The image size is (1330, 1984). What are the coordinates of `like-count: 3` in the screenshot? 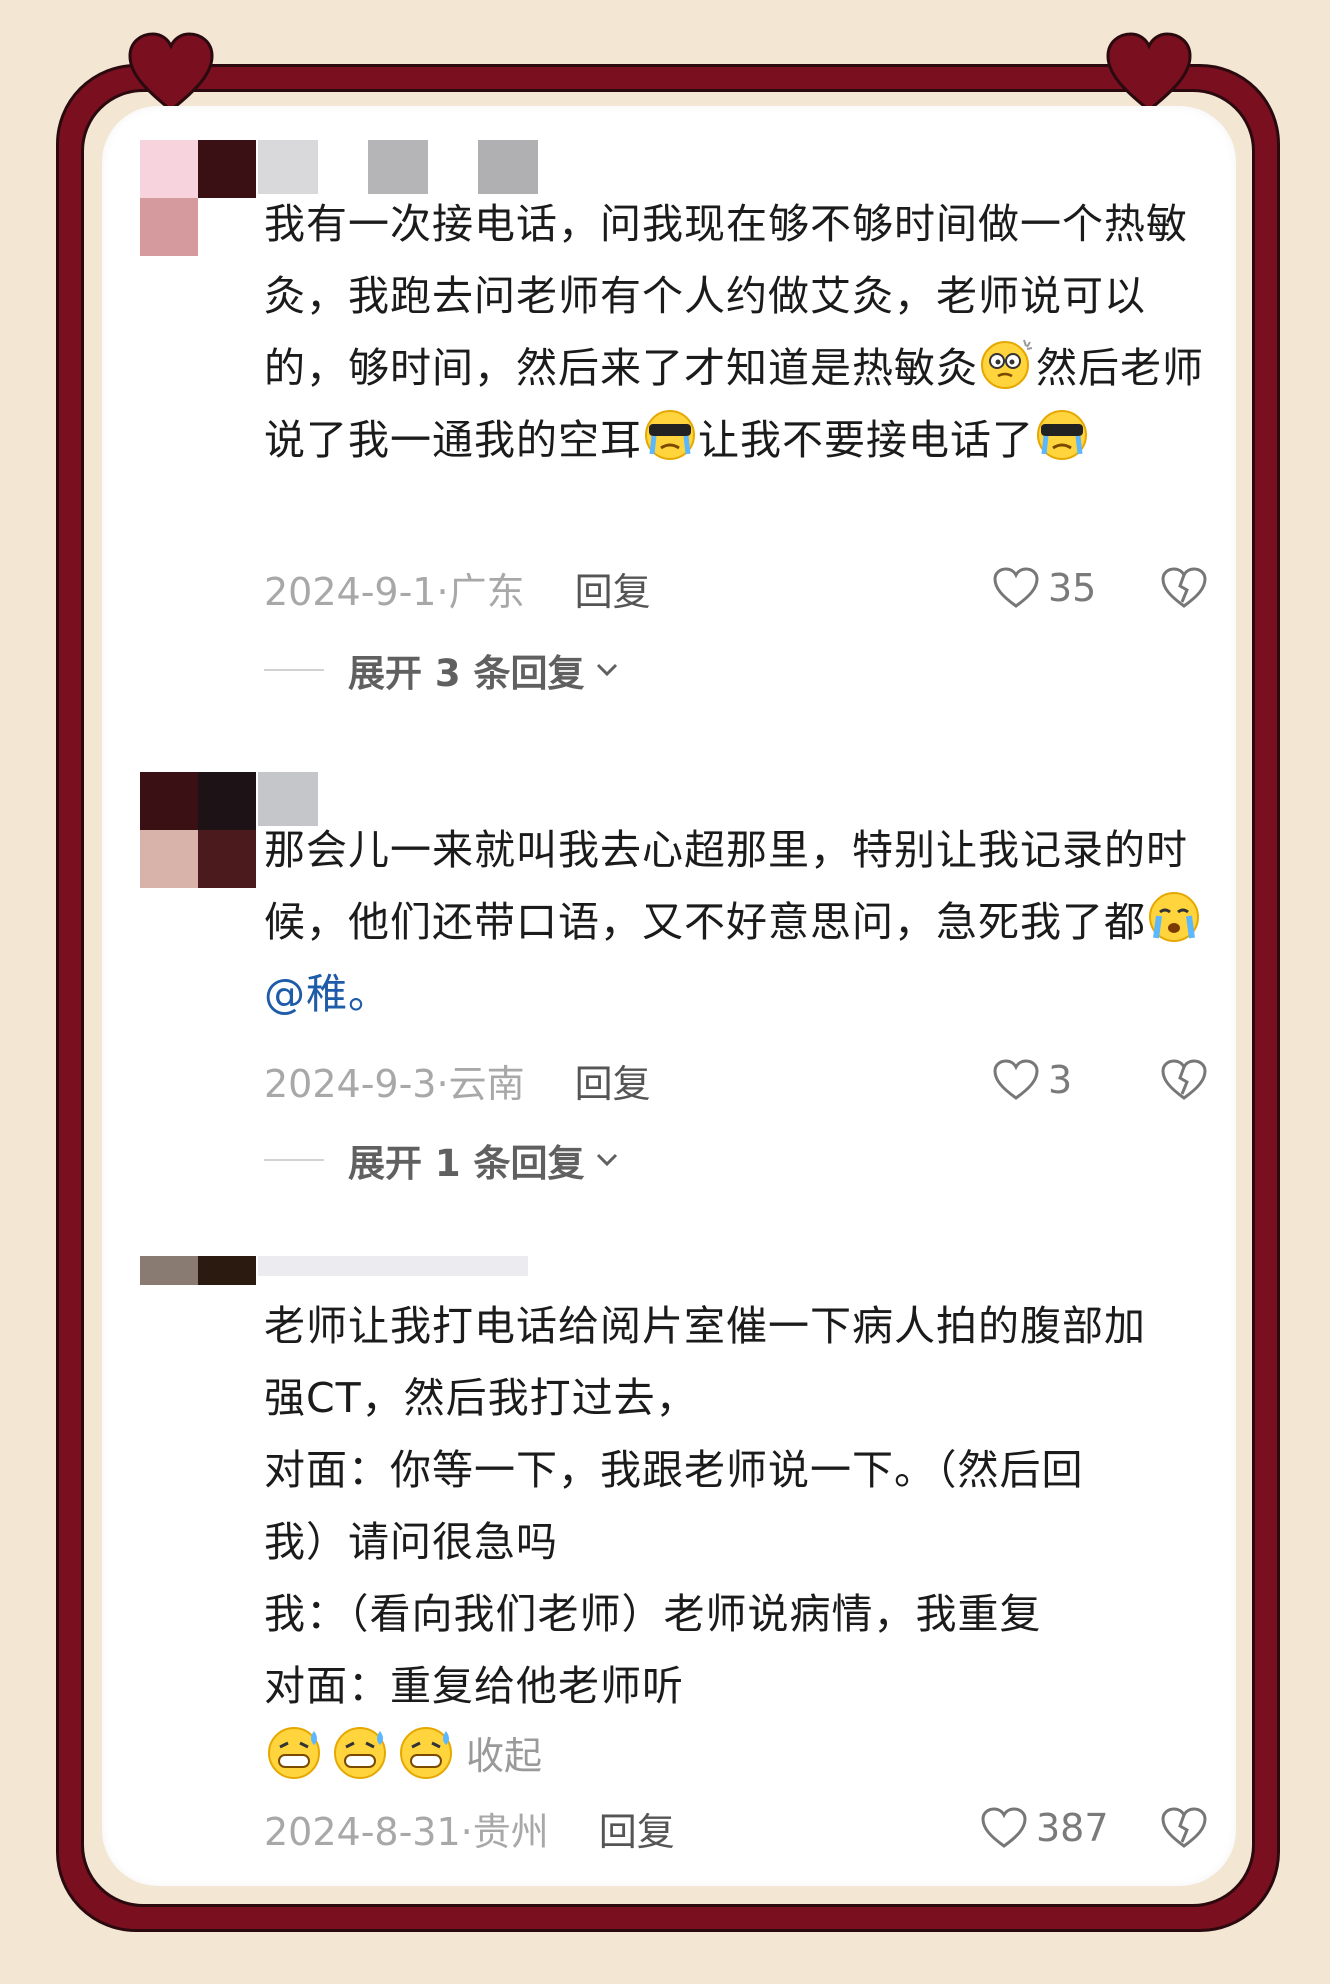 It's located at (1060, 1080).